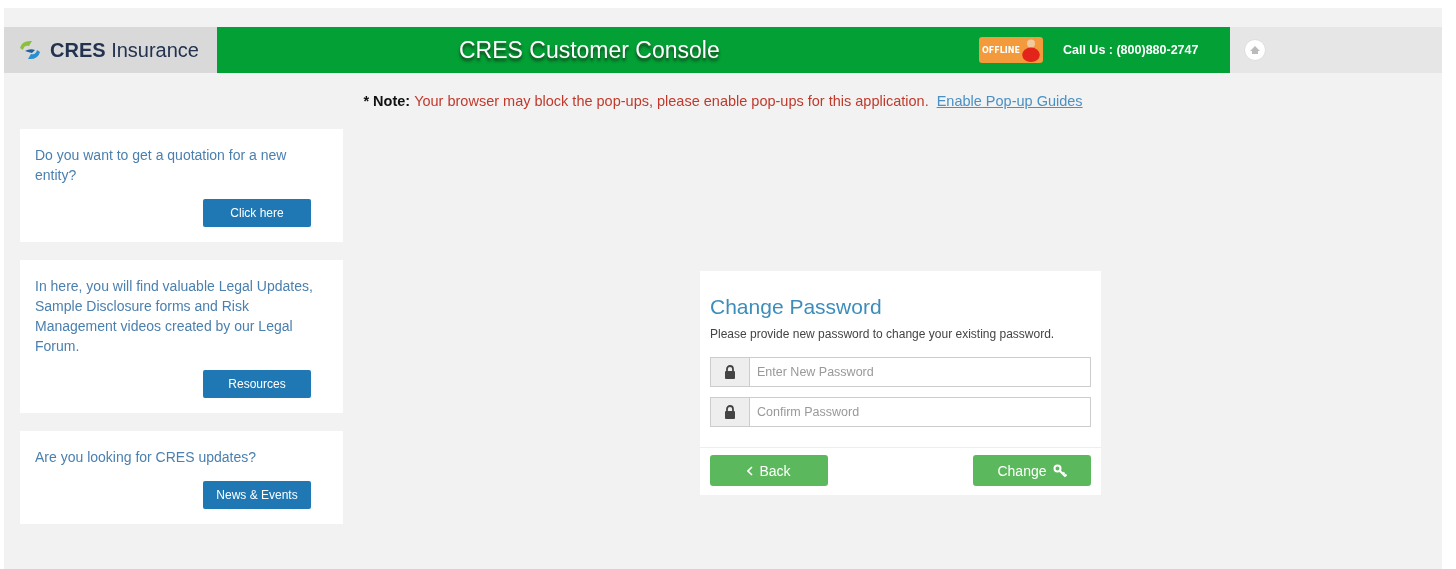 The width and height of the screenshot is (1456, 569). What do you see at coordinates (1030, 50) in the screenshot?
I see `agent-icon` at bounding box center [1030, 50].